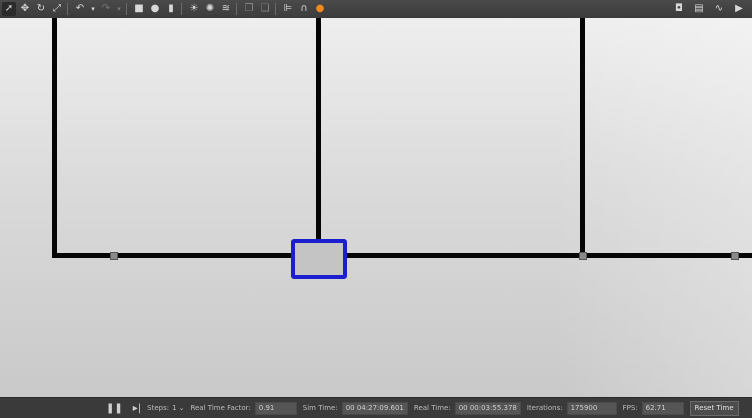 This screenshot has height=418, width=752. Describe the element at coordinates (739, 9) in the screenshot. I see `video-icon: ▶` at that location.